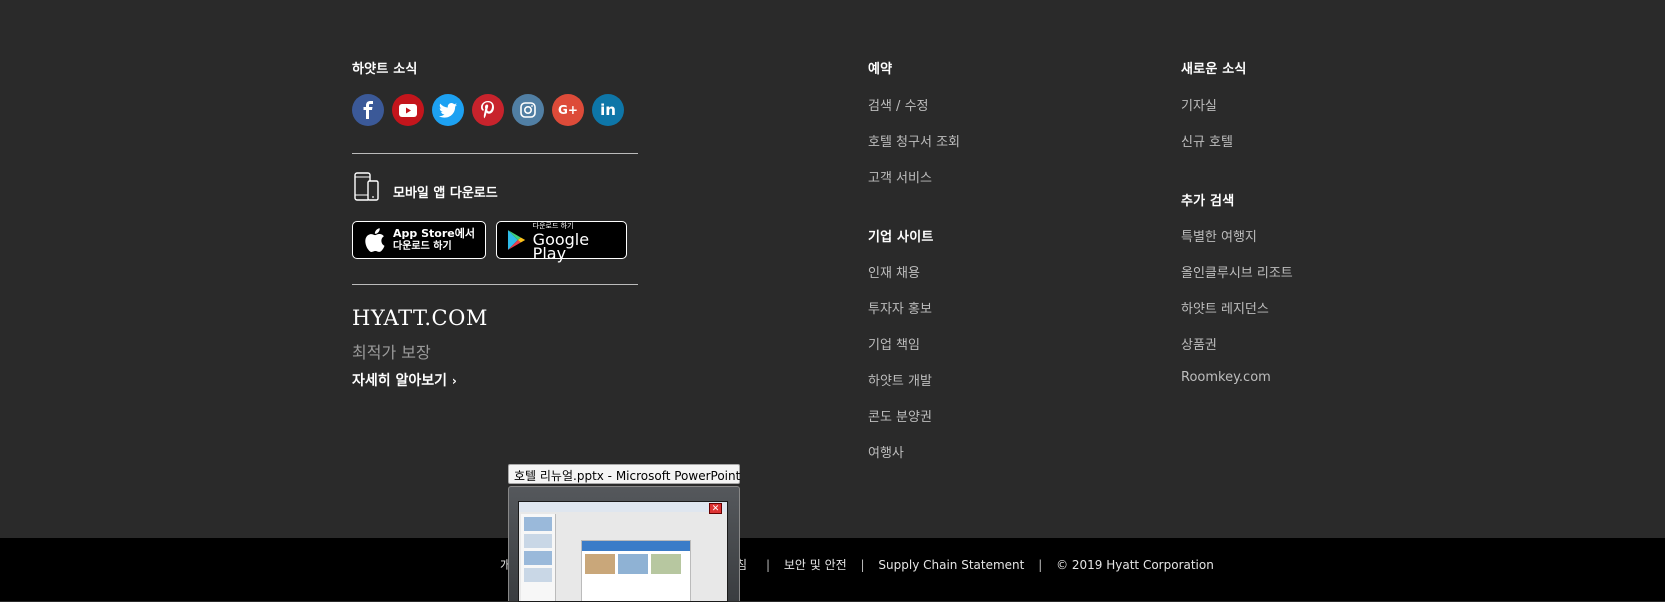  I want to click on special-destinations-link: 특별한 여행지, so click(1219, 235).